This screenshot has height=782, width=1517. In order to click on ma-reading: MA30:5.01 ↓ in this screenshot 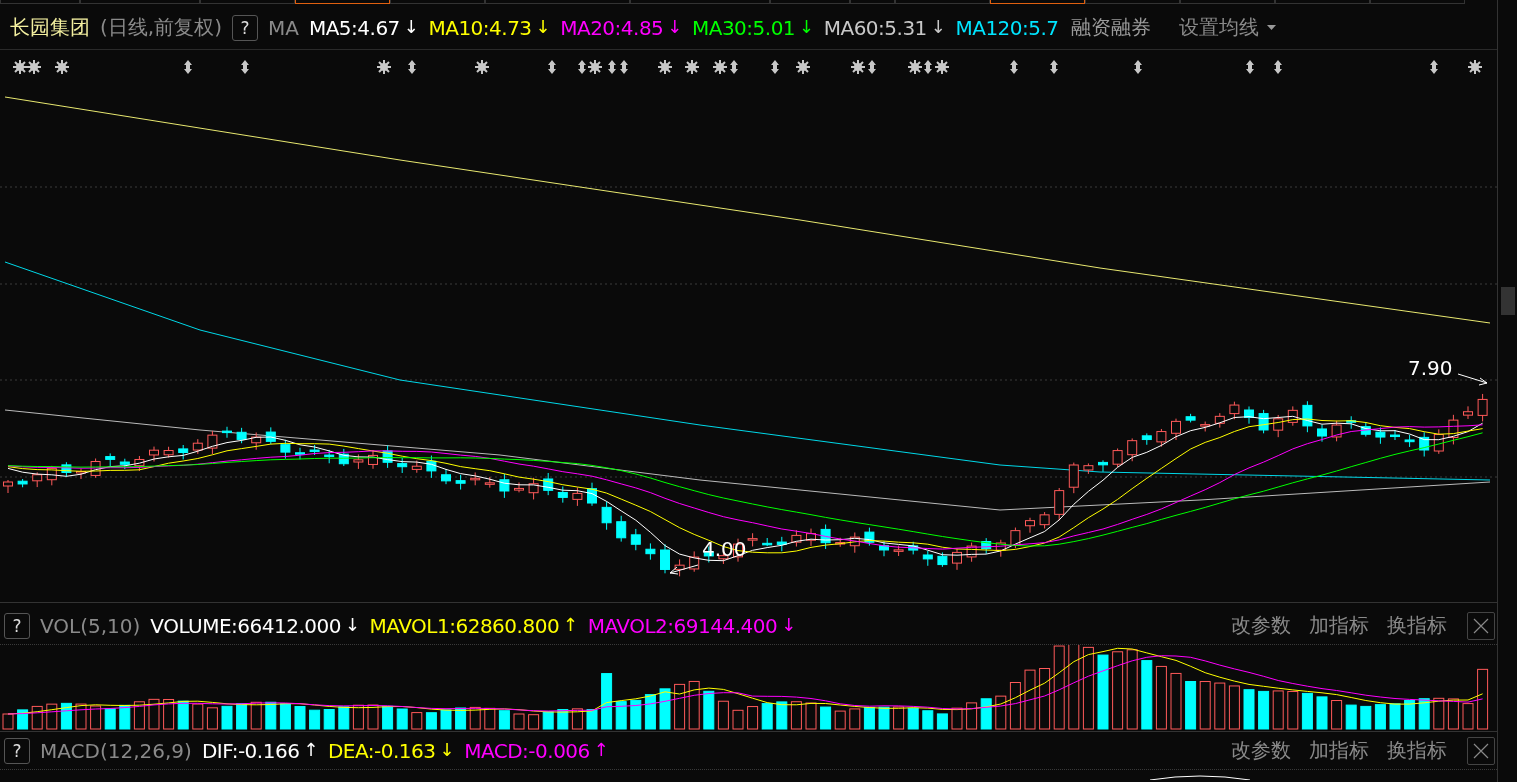, I will do `click(752, 27)`.